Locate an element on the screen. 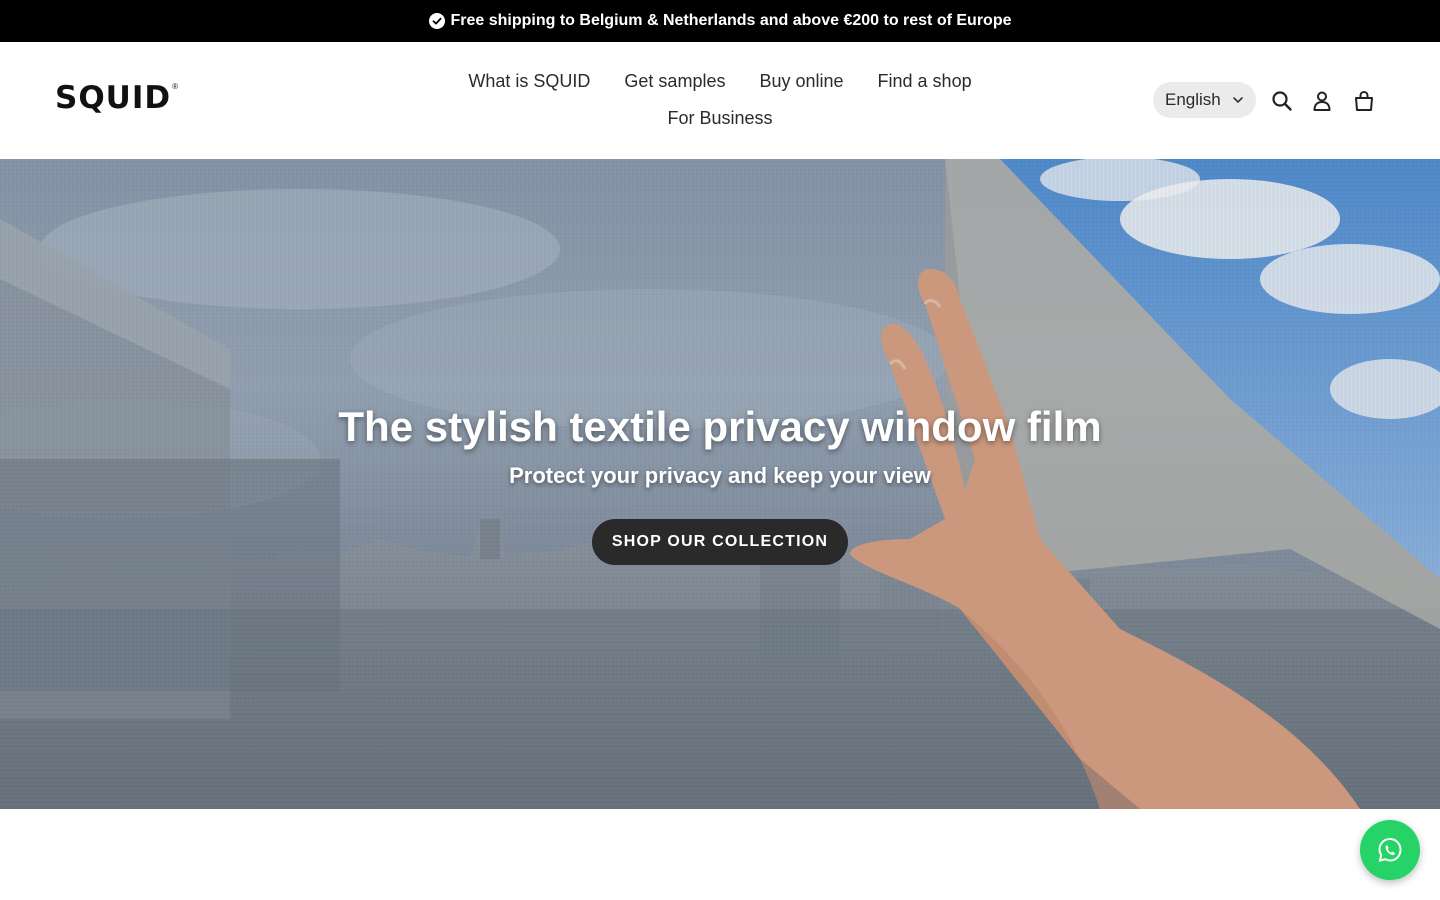  hero-subtitle: Protect your privacy and keep your view is located at coordinates (720, 475).